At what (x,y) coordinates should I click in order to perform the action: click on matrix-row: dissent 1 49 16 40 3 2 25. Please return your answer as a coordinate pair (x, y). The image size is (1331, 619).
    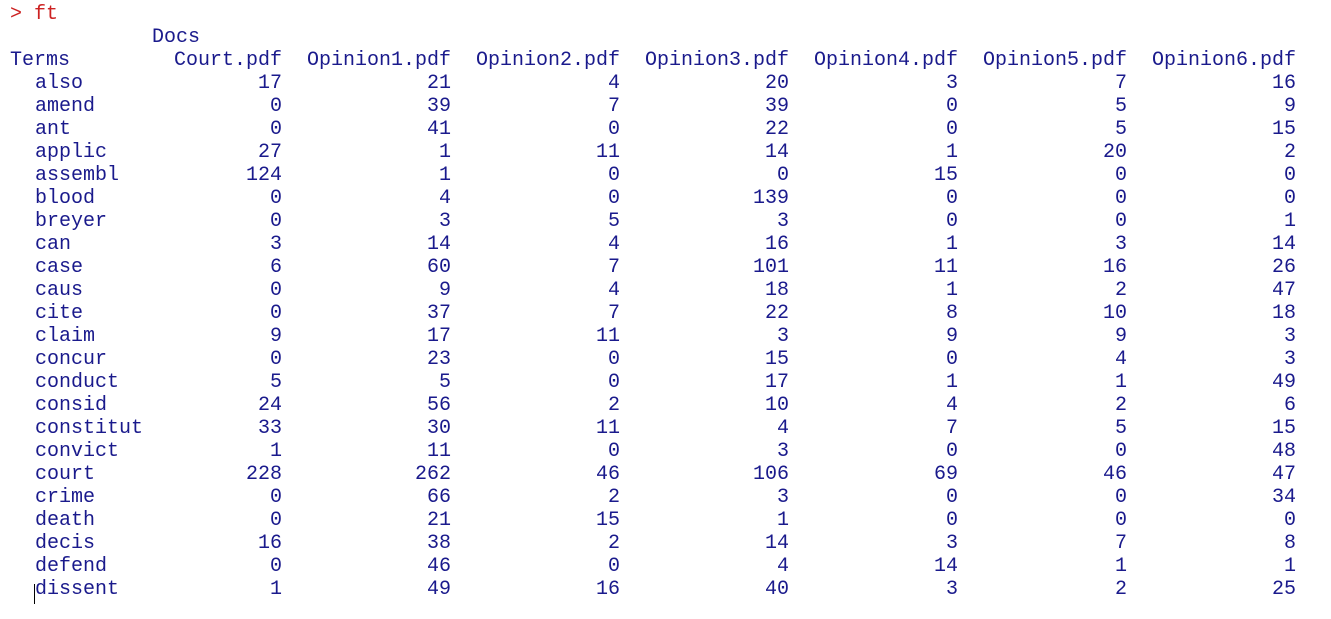
    Looking at the image, I should click on (665, 589).